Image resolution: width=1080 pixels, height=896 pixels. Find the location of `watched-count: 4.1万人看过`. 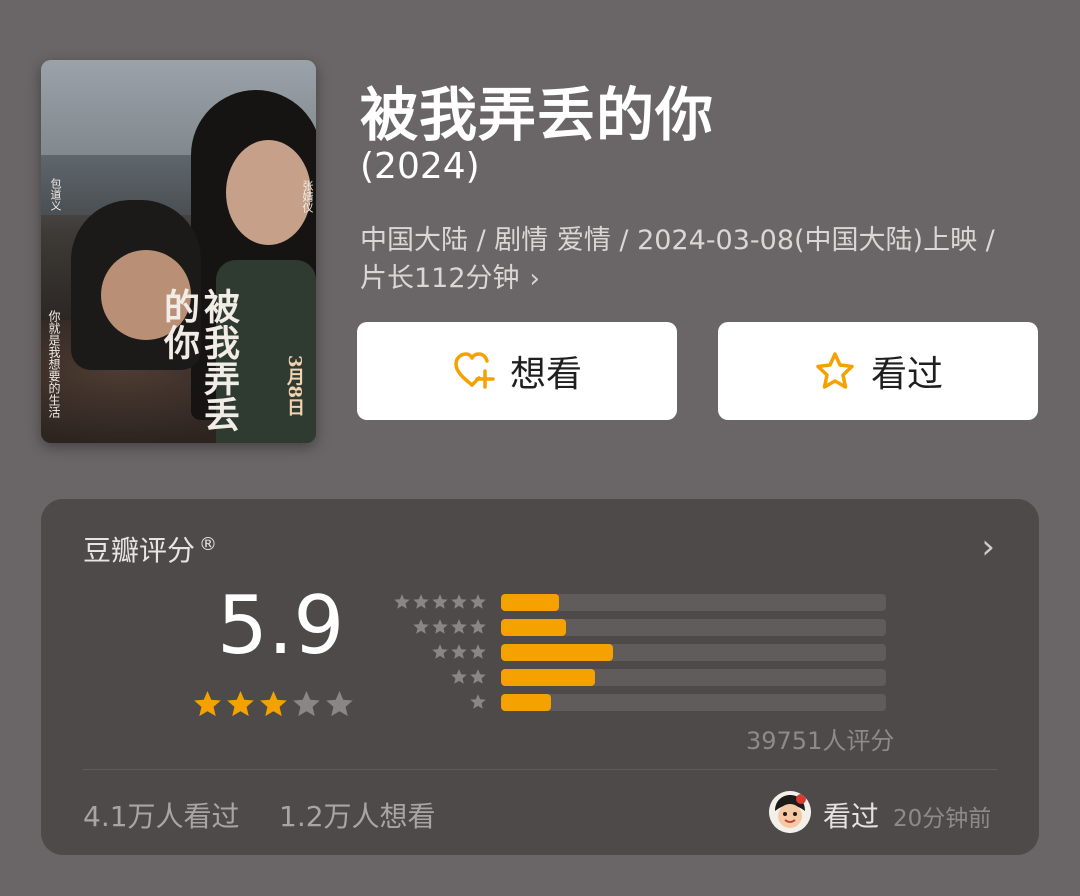

watched-count: 4.1万人看过 is located at coordinates (161, 815).